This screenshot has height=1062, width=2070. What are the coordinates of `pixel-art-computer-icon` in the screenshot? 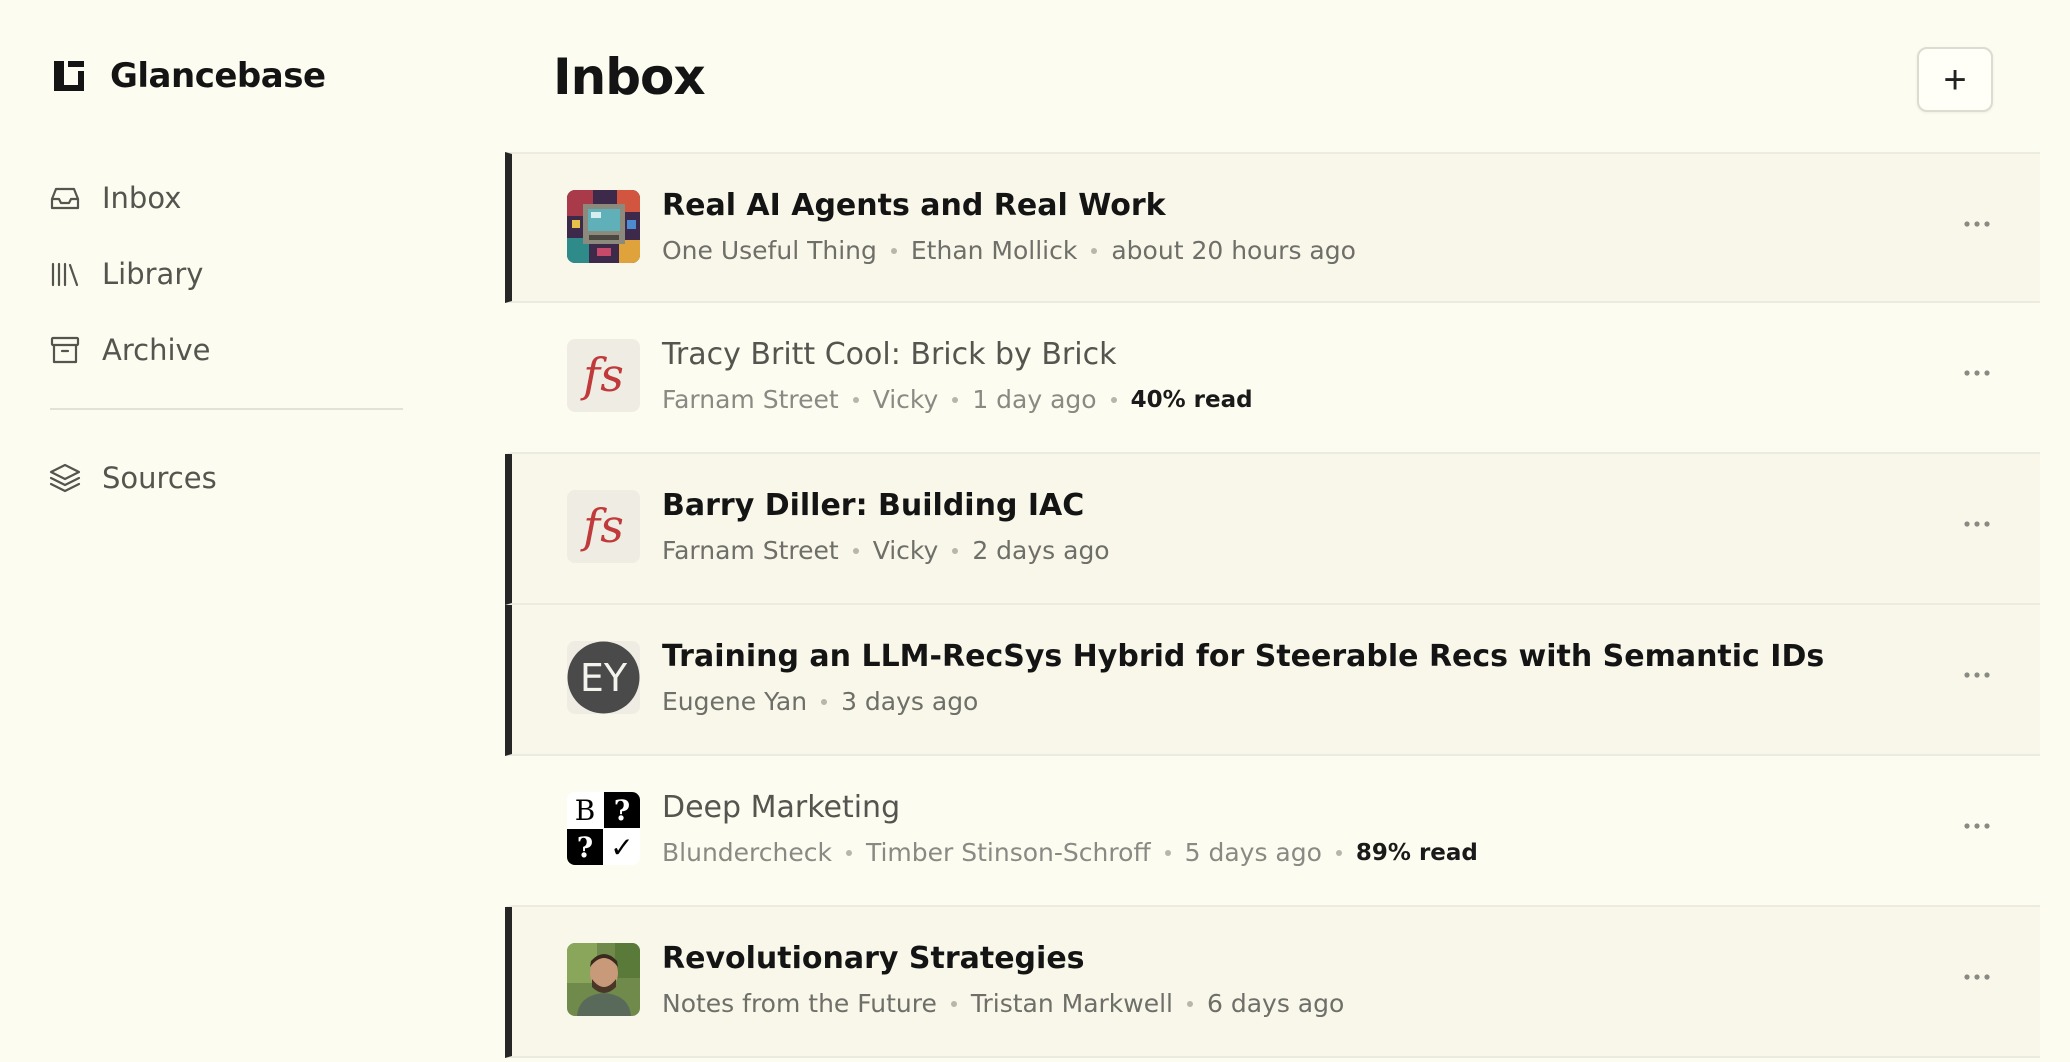 It's located at (603, 226).